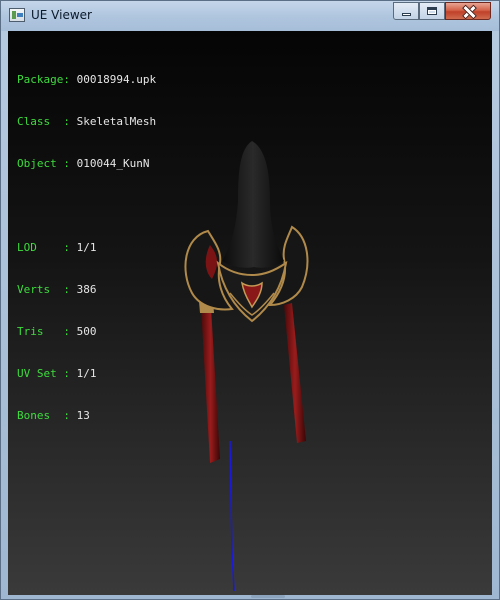 This screenshot has width=500, height=600. Describe the element at coordinates (406, 14) in the screenshot. I see `minimize-icon` at that location.